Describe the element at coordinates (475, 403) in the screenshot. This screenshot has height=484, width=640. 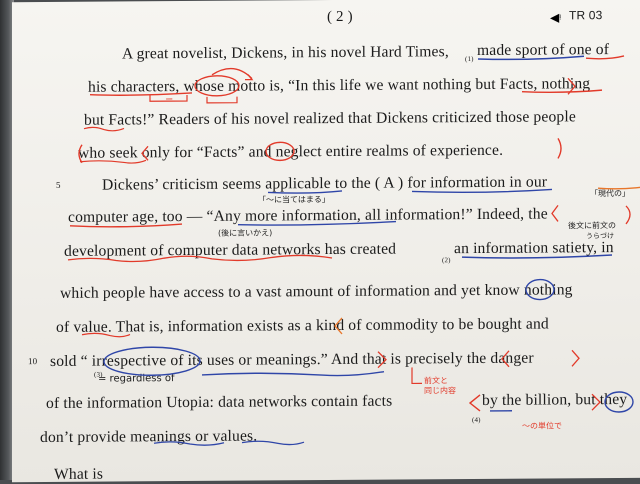
I see `red-lt-by` at that location.